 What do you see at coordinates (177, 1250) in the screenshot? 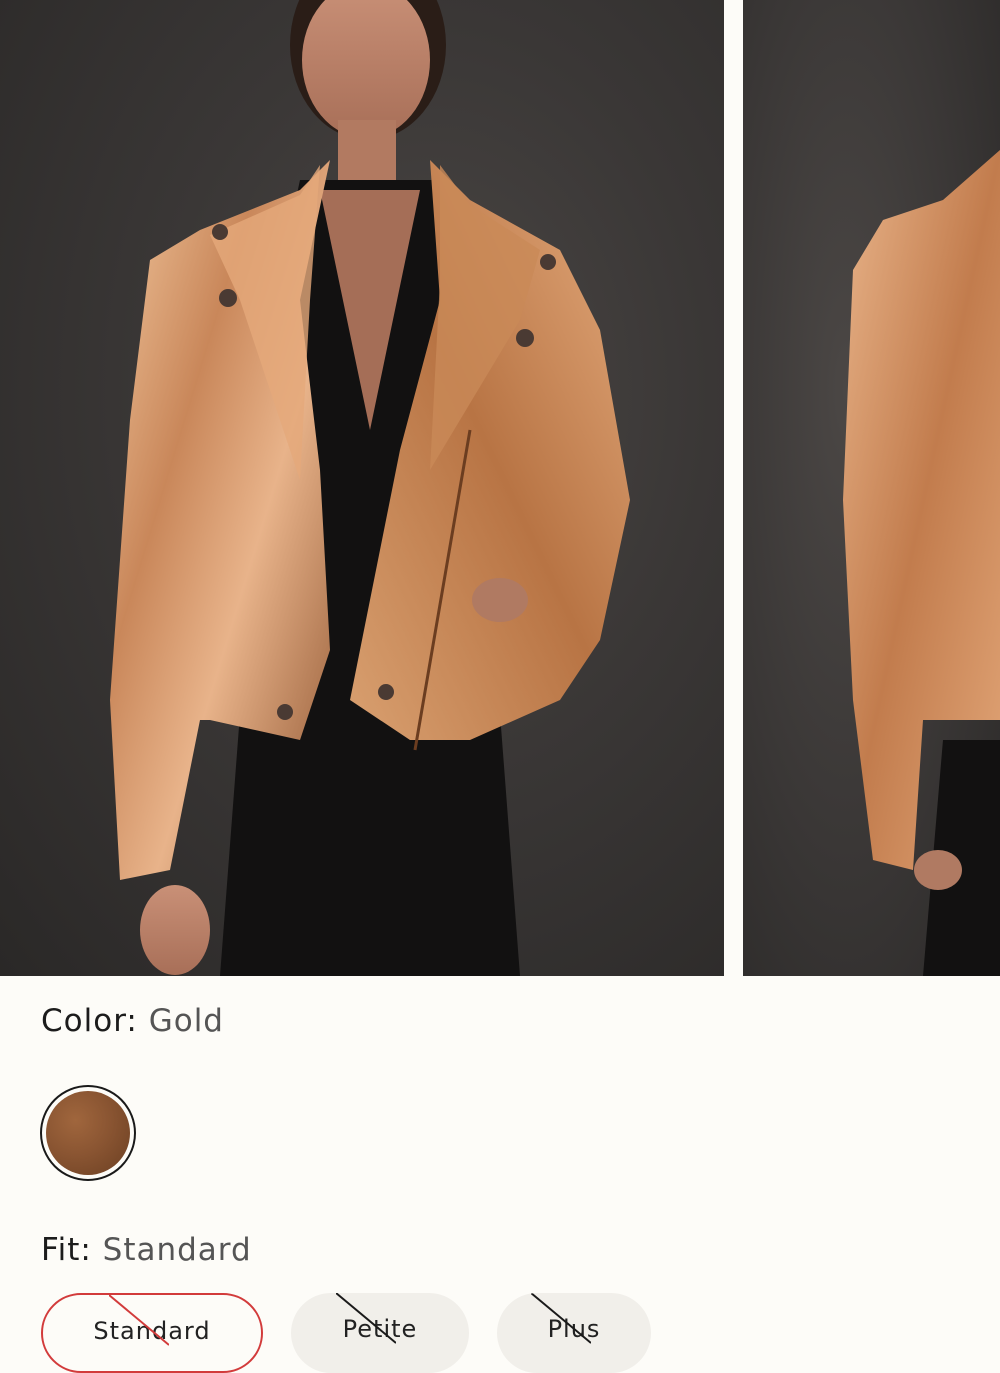
I see `fit-selected-value: Standard` at bounding box center [177, 1250].